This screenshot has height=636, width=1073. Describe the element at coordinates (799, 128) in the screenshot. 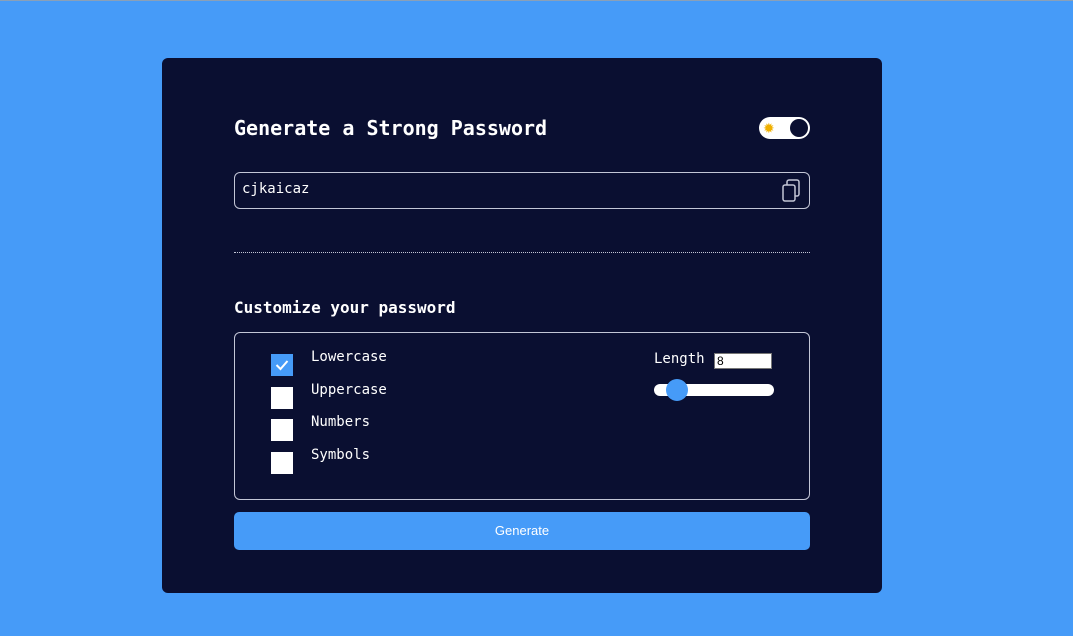

I see `toggle-knob` at that location.